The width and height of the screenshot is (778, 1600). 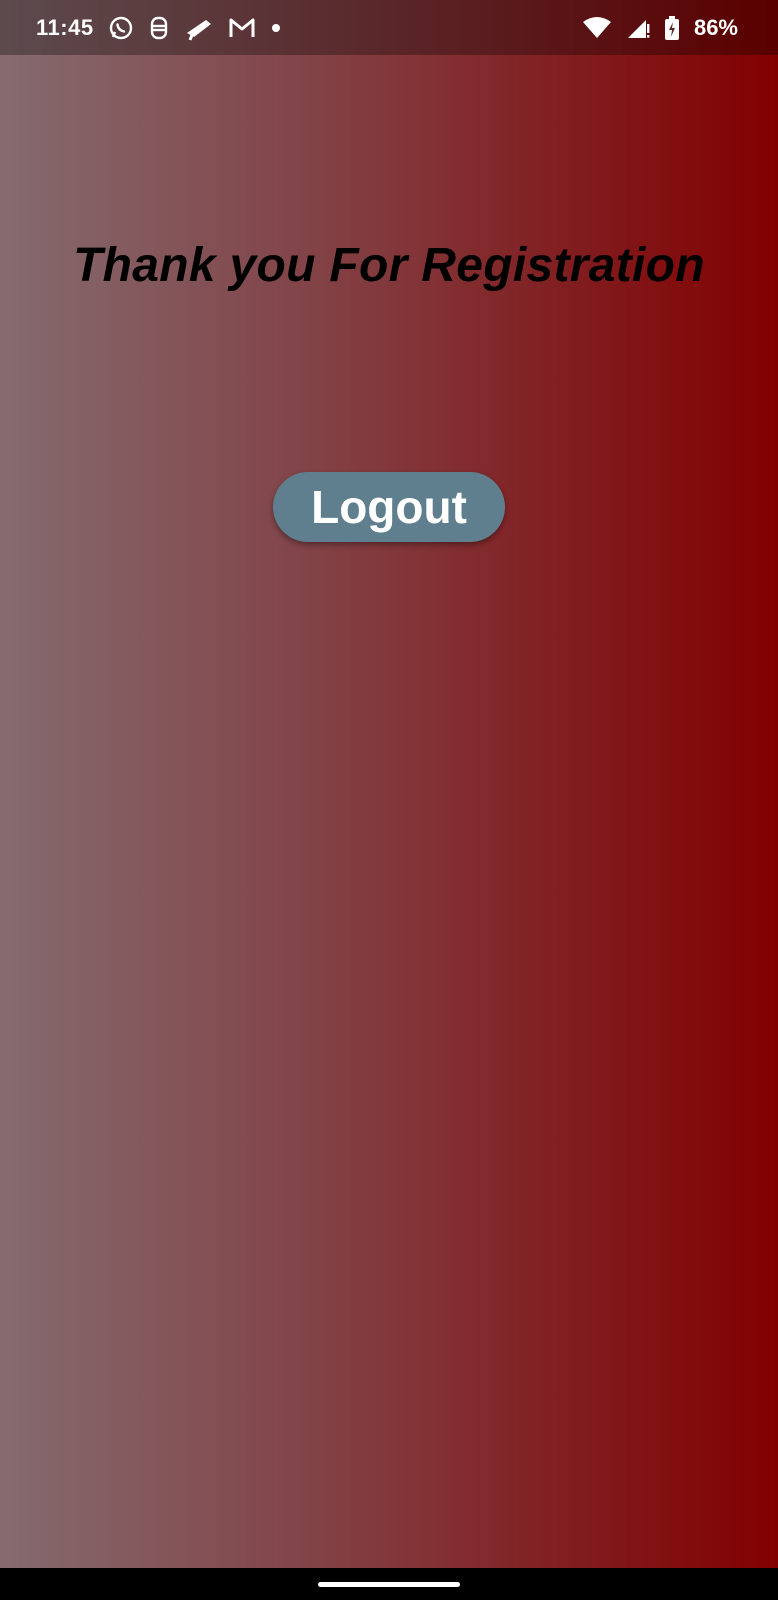 I want to click on status-left: 11:45, so click(x=159, y=28).